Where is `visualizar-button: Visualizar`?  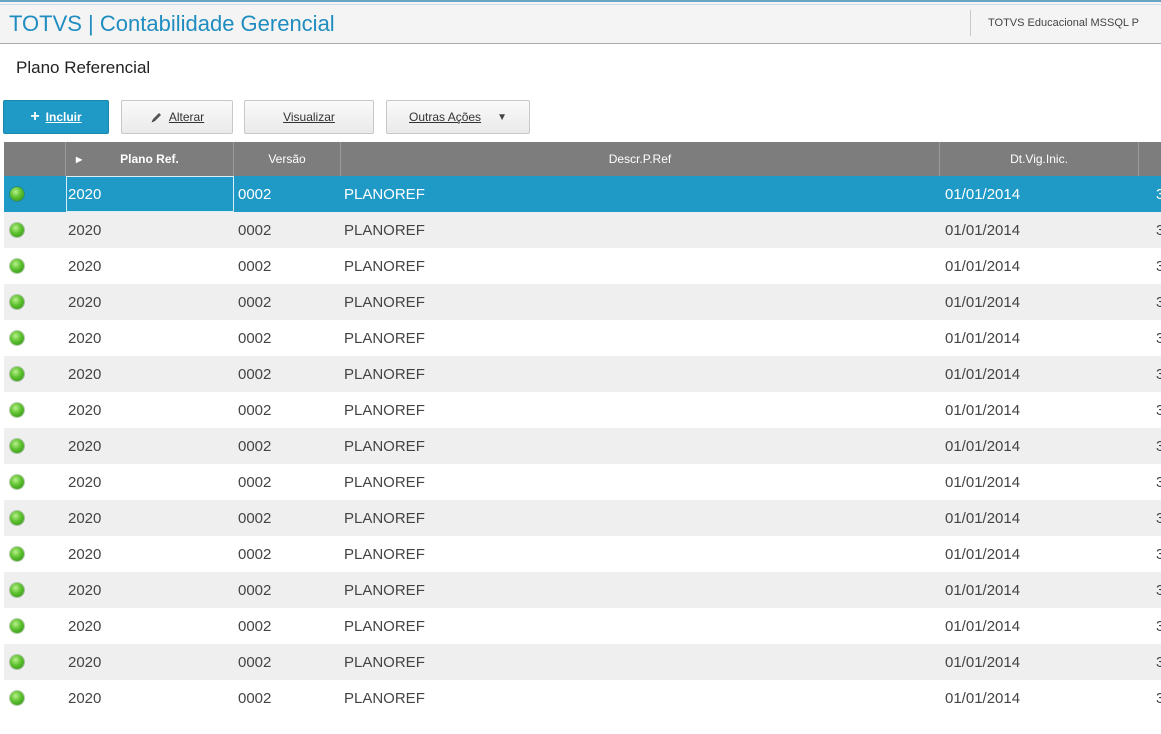 visualizar-button: Visualizar is located at coordinates (309, 117).